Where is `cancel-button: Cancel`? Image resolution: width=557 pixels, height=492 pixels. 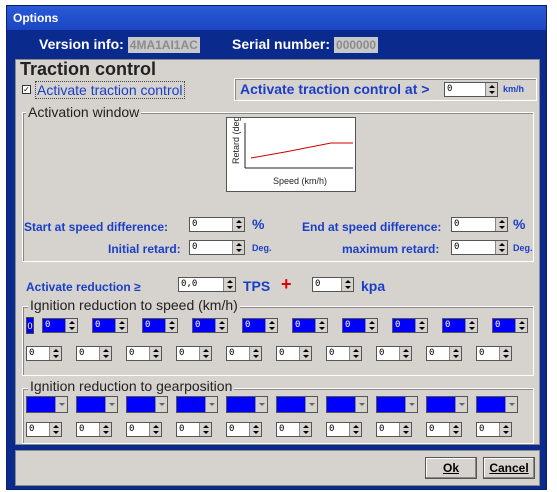 cancel-button: Cancel is located at coordinates (509, 468).